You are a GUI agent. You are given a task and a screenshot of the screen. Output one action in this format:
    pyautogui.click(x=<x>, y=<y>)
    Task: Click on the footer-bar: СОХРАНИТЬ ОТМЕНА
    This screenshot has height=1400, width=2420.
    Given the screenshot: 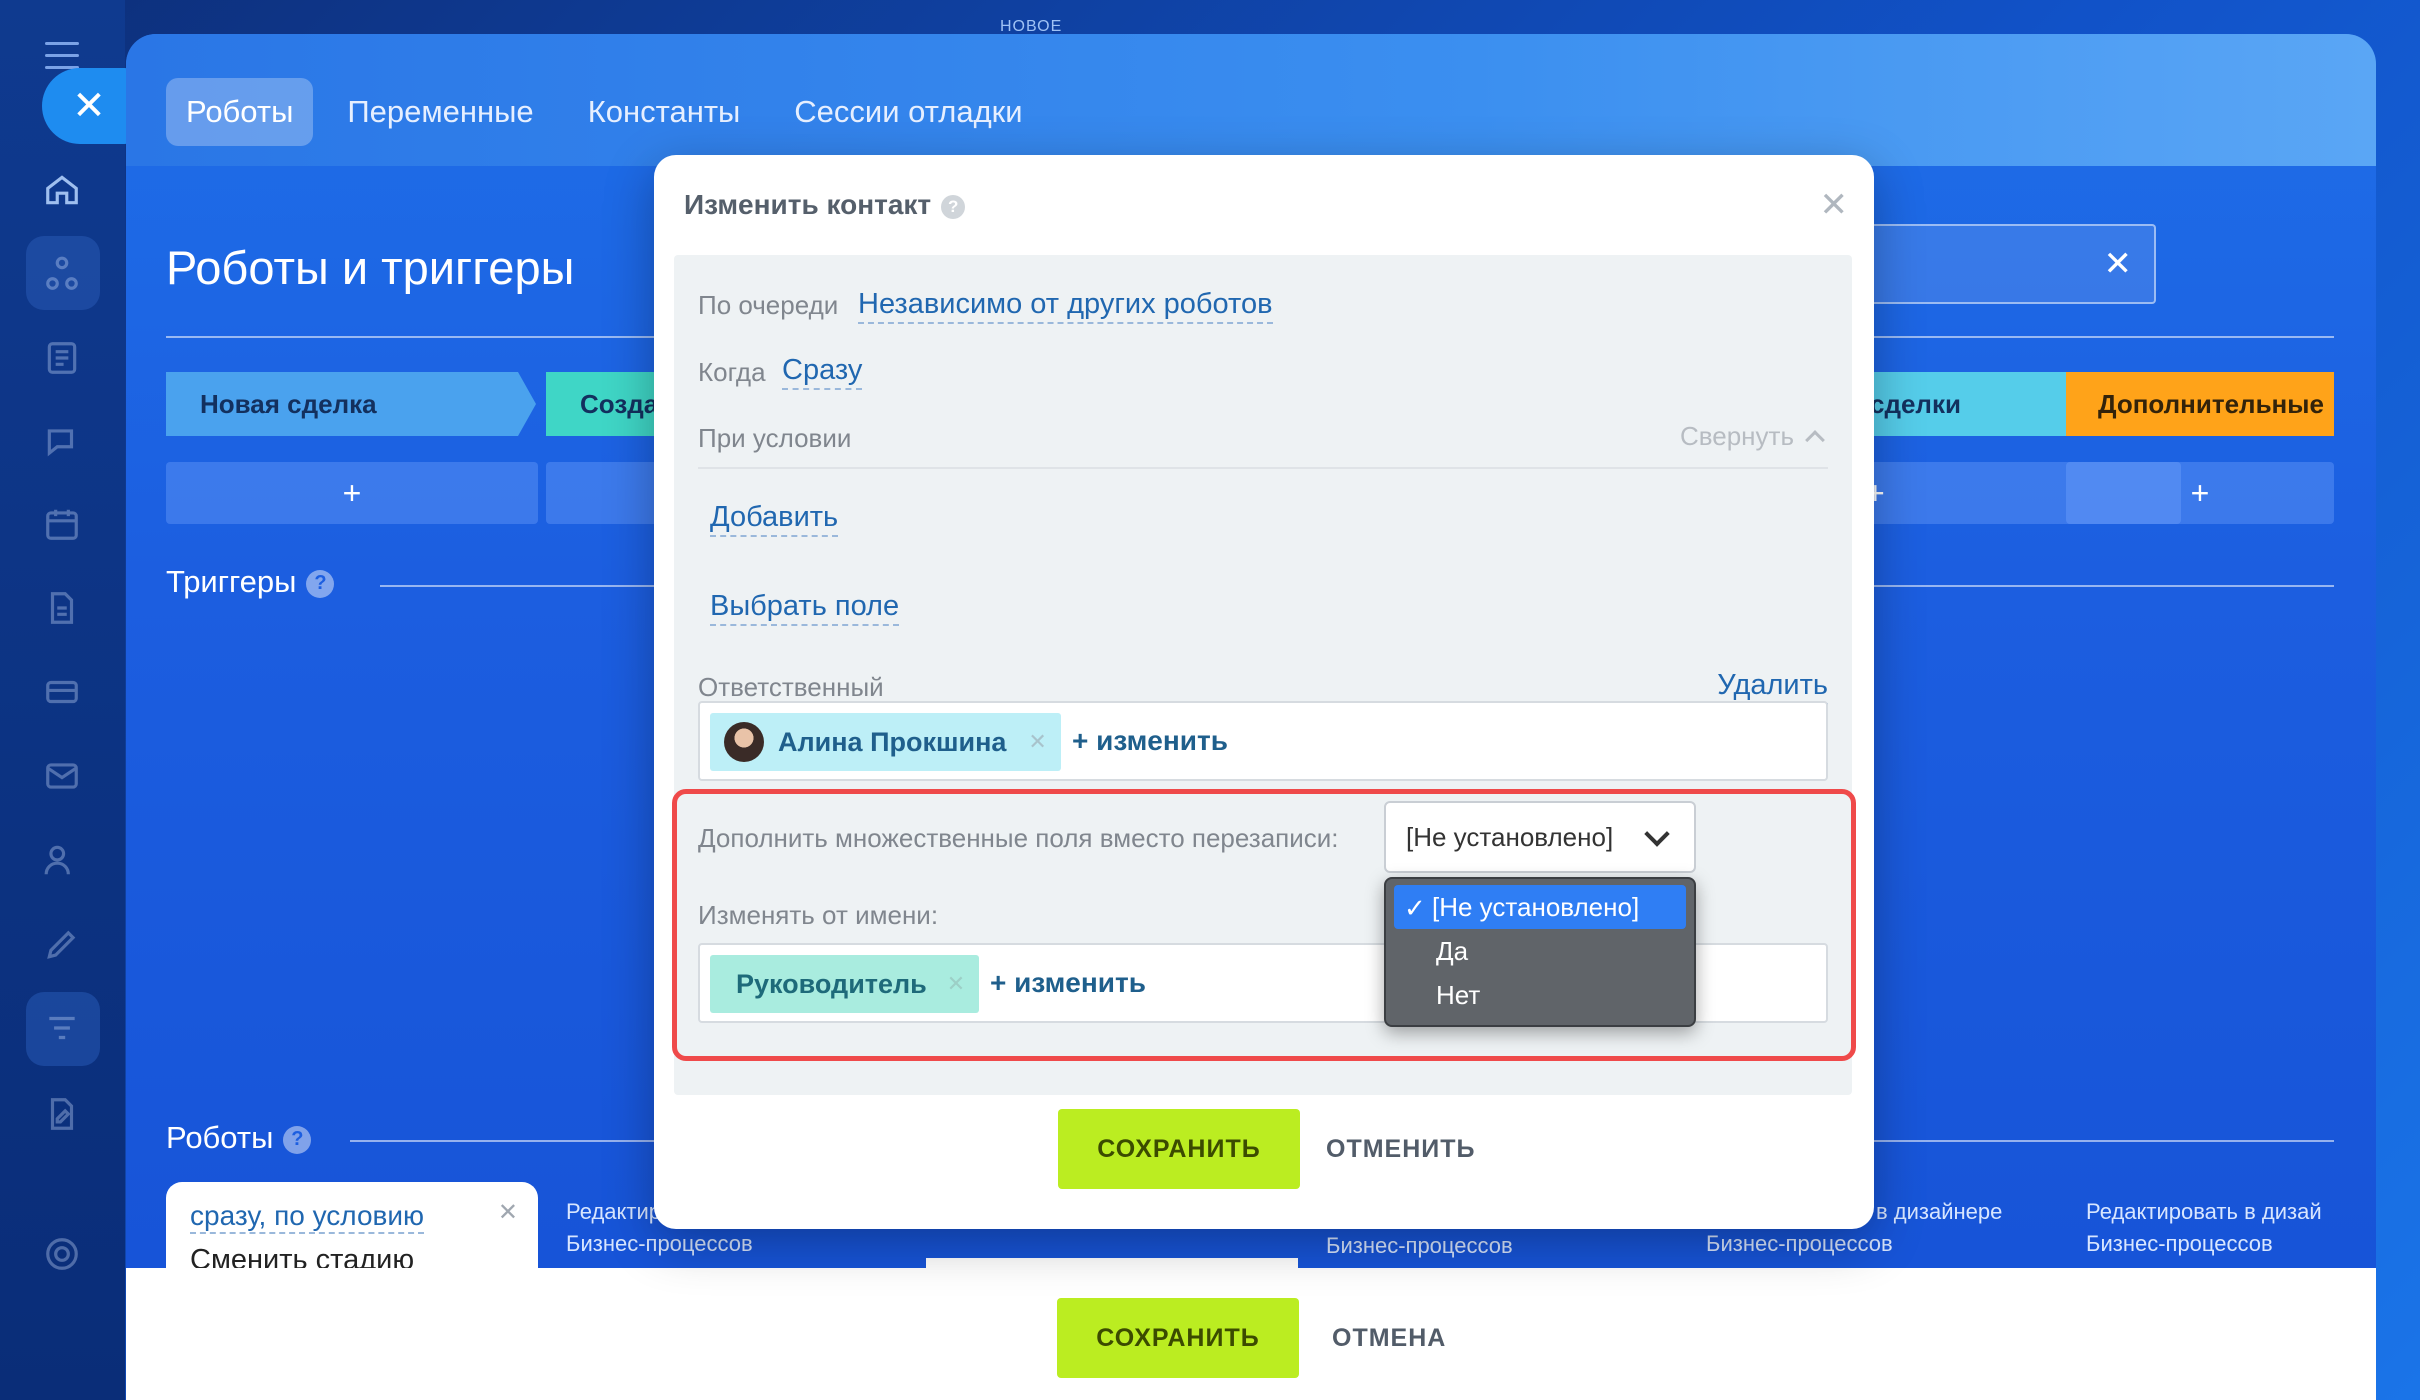 What is the action you would take?
    pyautogui.click(x=1251, y=1334)
    